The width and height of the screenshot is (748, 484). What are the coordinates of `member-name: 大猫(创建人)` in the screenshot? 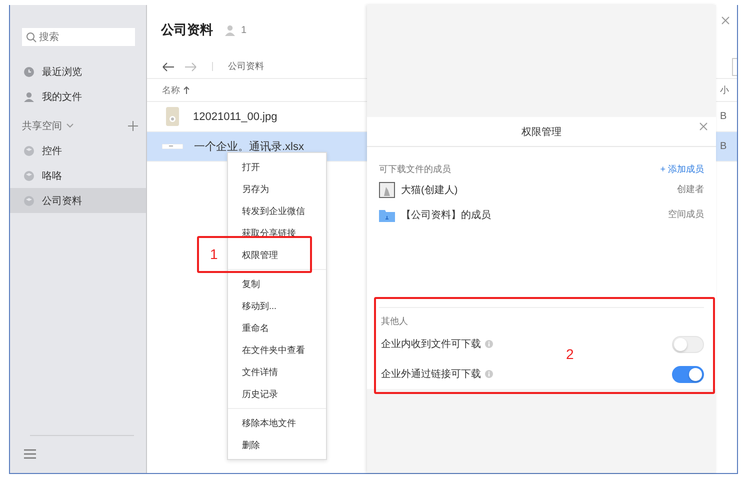 It's located at (429, 190).